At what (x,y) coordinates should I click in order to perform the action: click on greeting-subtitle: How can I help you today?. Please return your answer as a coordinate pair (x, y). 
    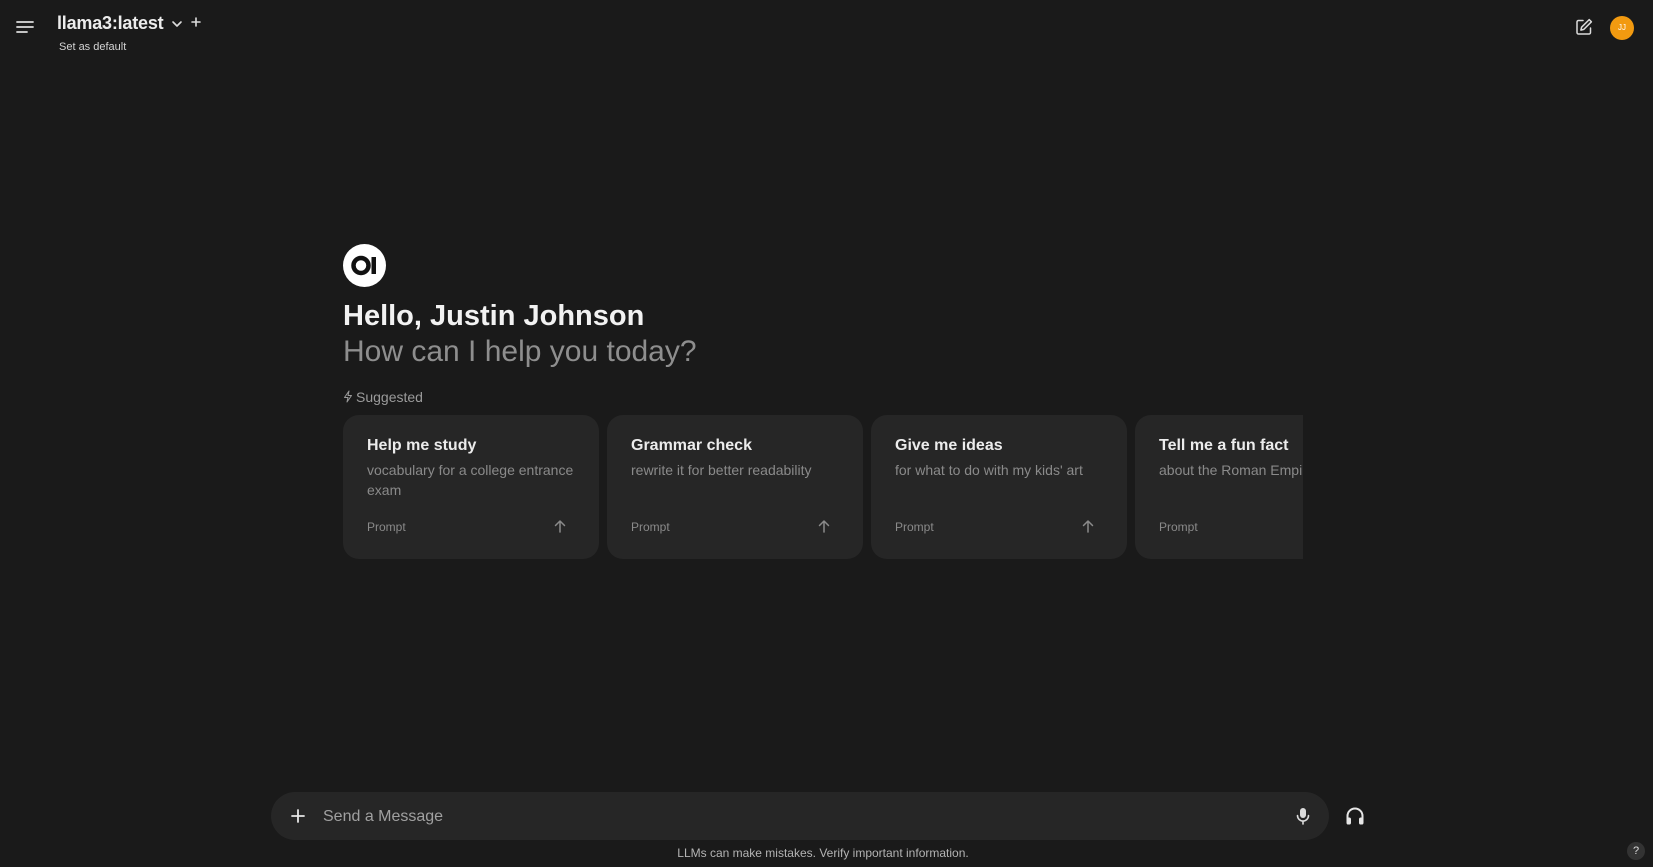
    Looking at the image, I should click on (520, 351).